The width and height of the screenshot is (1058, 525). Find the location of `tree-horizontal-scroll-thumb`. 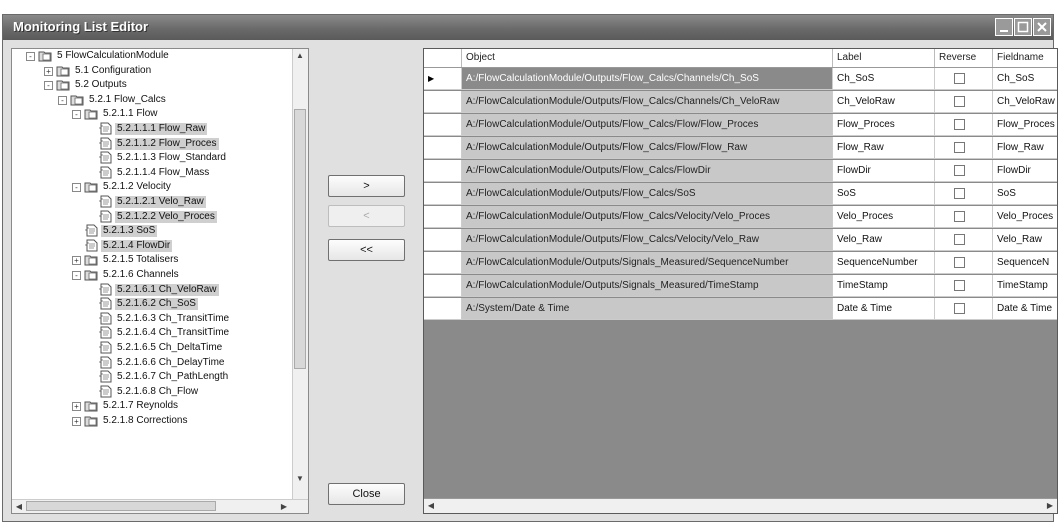

tree-horizontal-scroll-thumb is located at coordinates (121, 506).